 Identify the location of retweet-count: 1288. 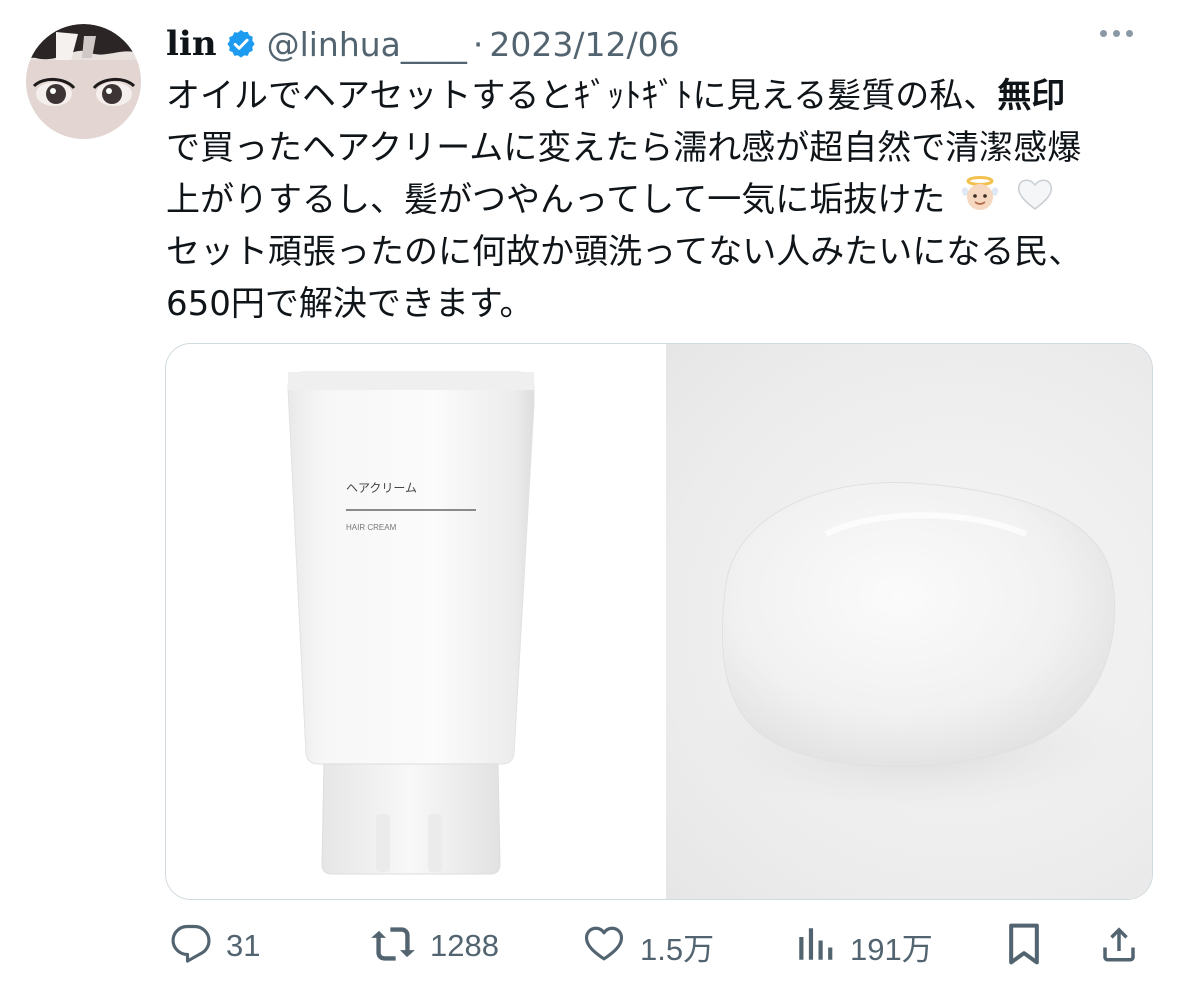
(464, 945).